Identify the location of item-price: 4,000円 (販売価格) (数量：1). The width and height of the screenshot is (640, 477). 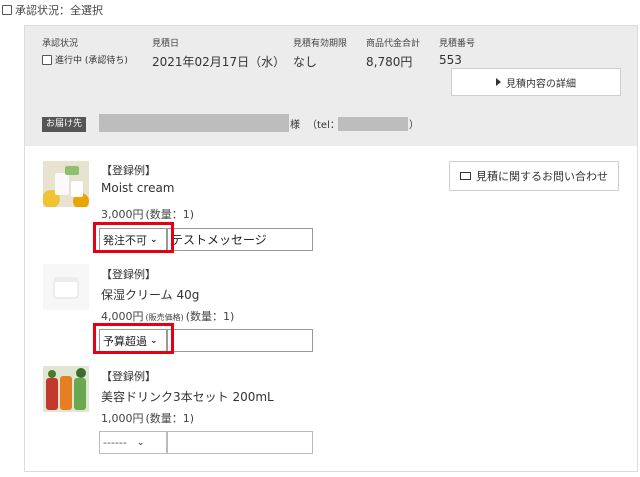
(167, 316).